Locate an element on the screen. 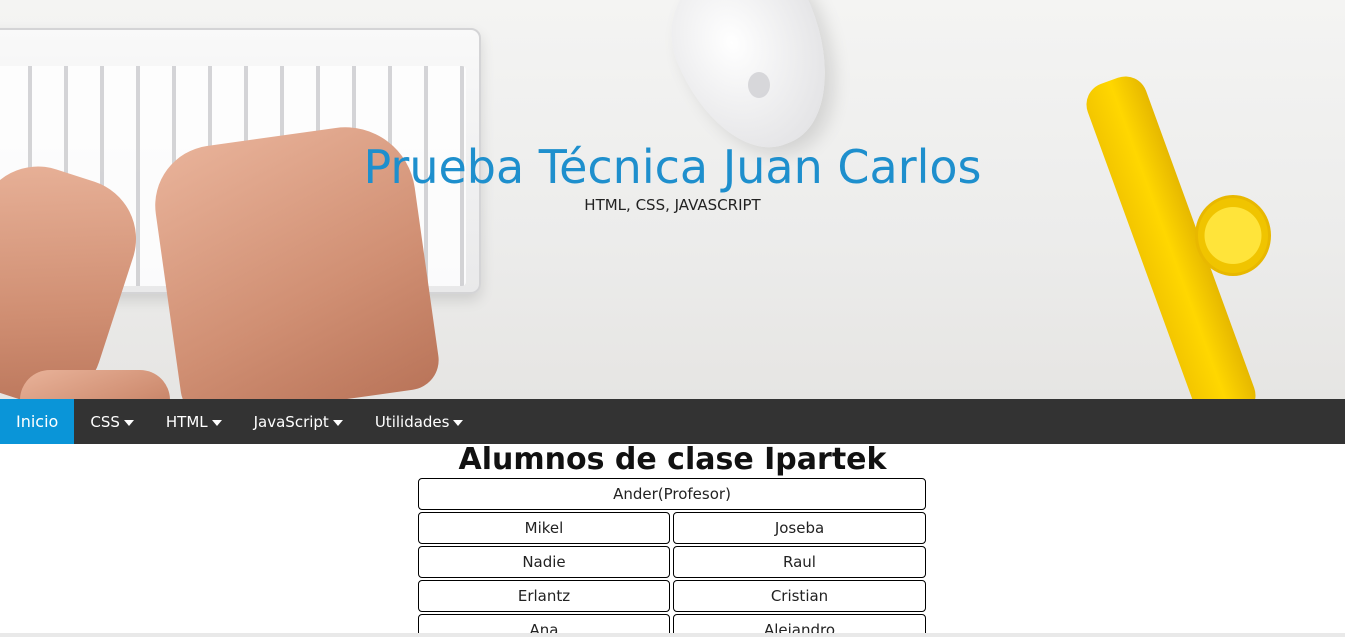 The image size is (1345, 637). nav-item-label: Inicio is located at coordinates (37, 421).